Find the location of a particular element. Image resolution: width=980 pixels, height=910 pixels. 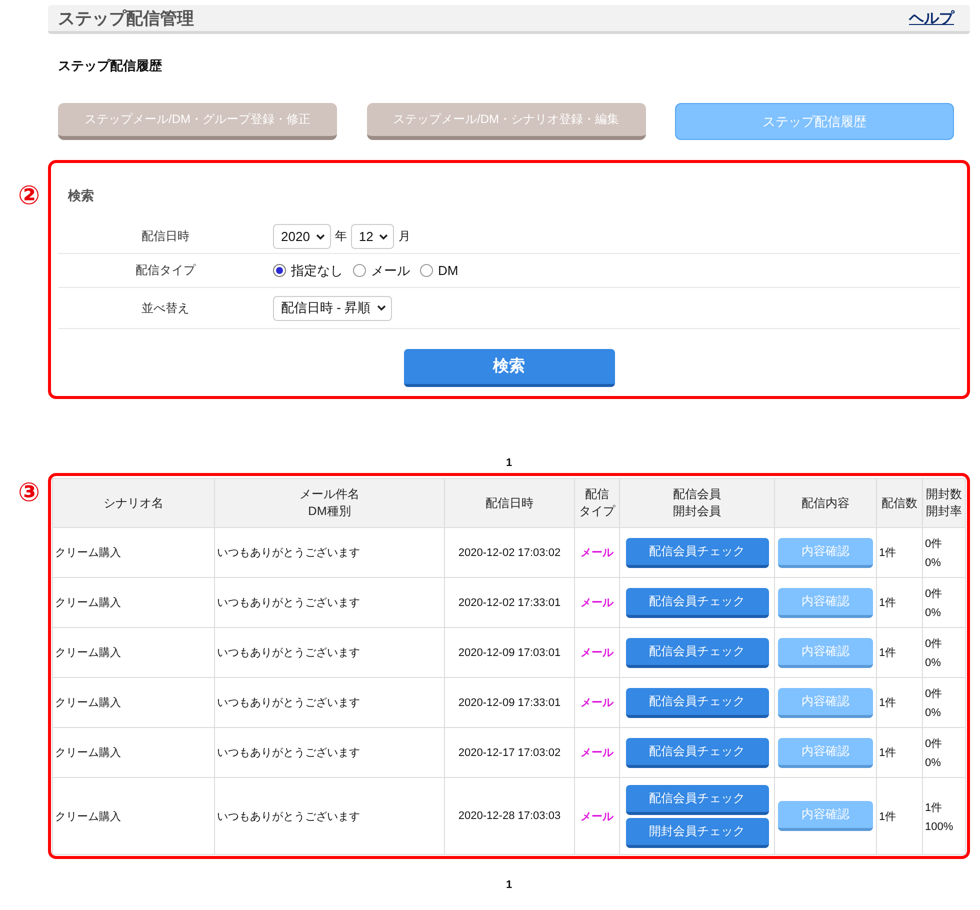

table-cell: 2020-12-09 17:33:01 is located at coordinates (509, 703).